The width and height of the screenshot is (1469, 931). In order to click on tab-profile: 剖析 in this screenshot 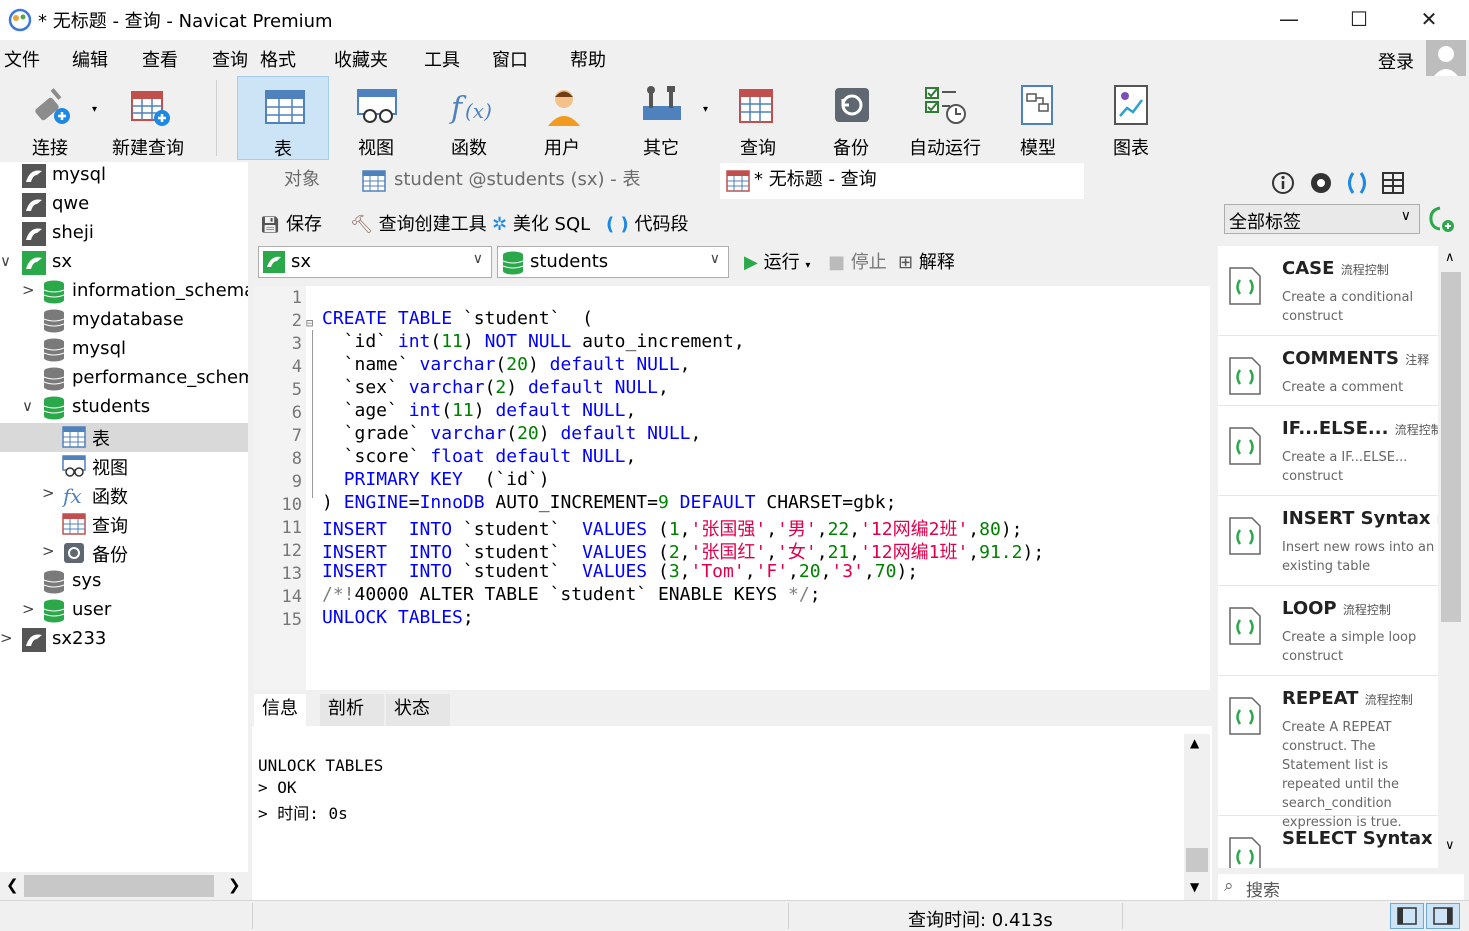, I will do `click(352, 710)`.